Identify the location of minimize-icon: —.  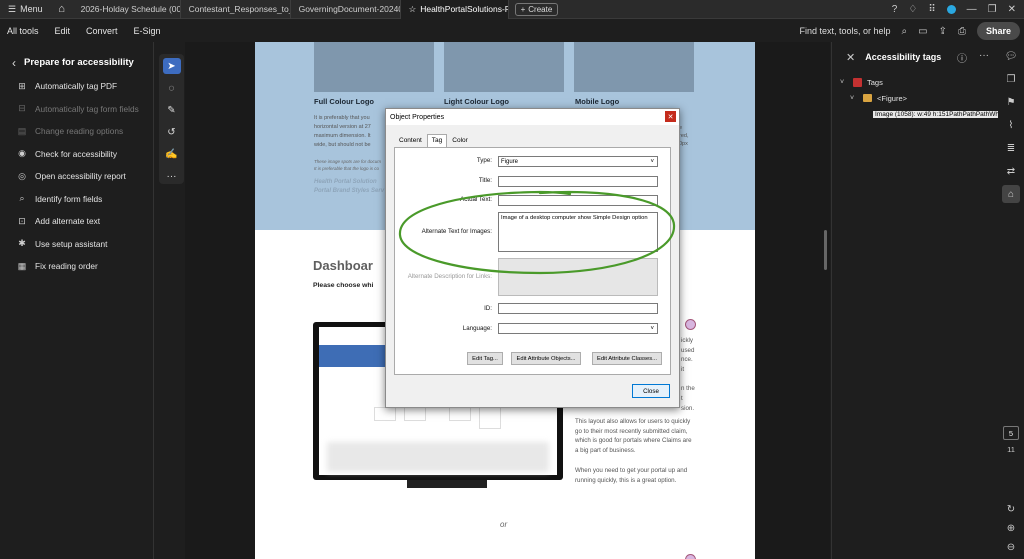
(972, 9).